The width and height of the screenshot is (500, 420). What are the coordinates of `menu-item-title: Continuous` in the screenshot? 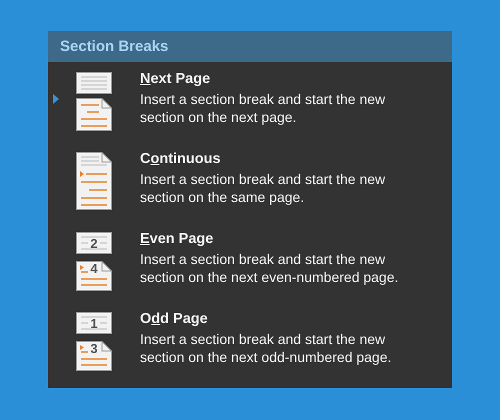 It's located at (285, 159).